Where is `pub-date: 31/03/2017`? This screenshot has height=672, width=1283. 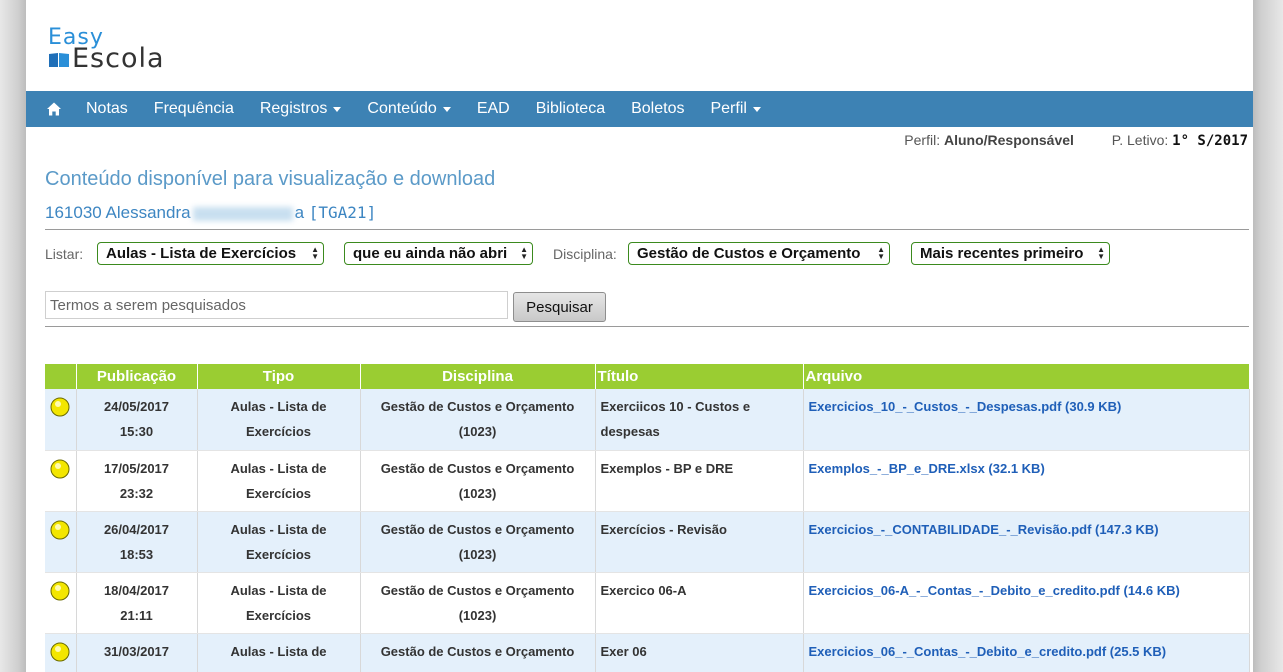
pub-date: 31/03/2017 is located at coordinates (136, 651).